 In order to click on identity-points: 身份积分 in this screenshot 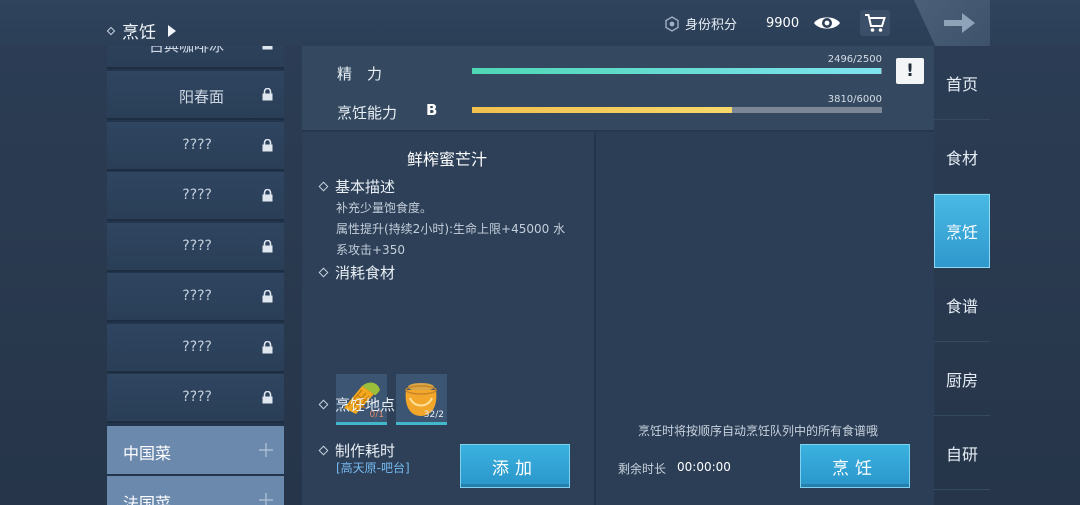, I will do `click(700, 23)`.